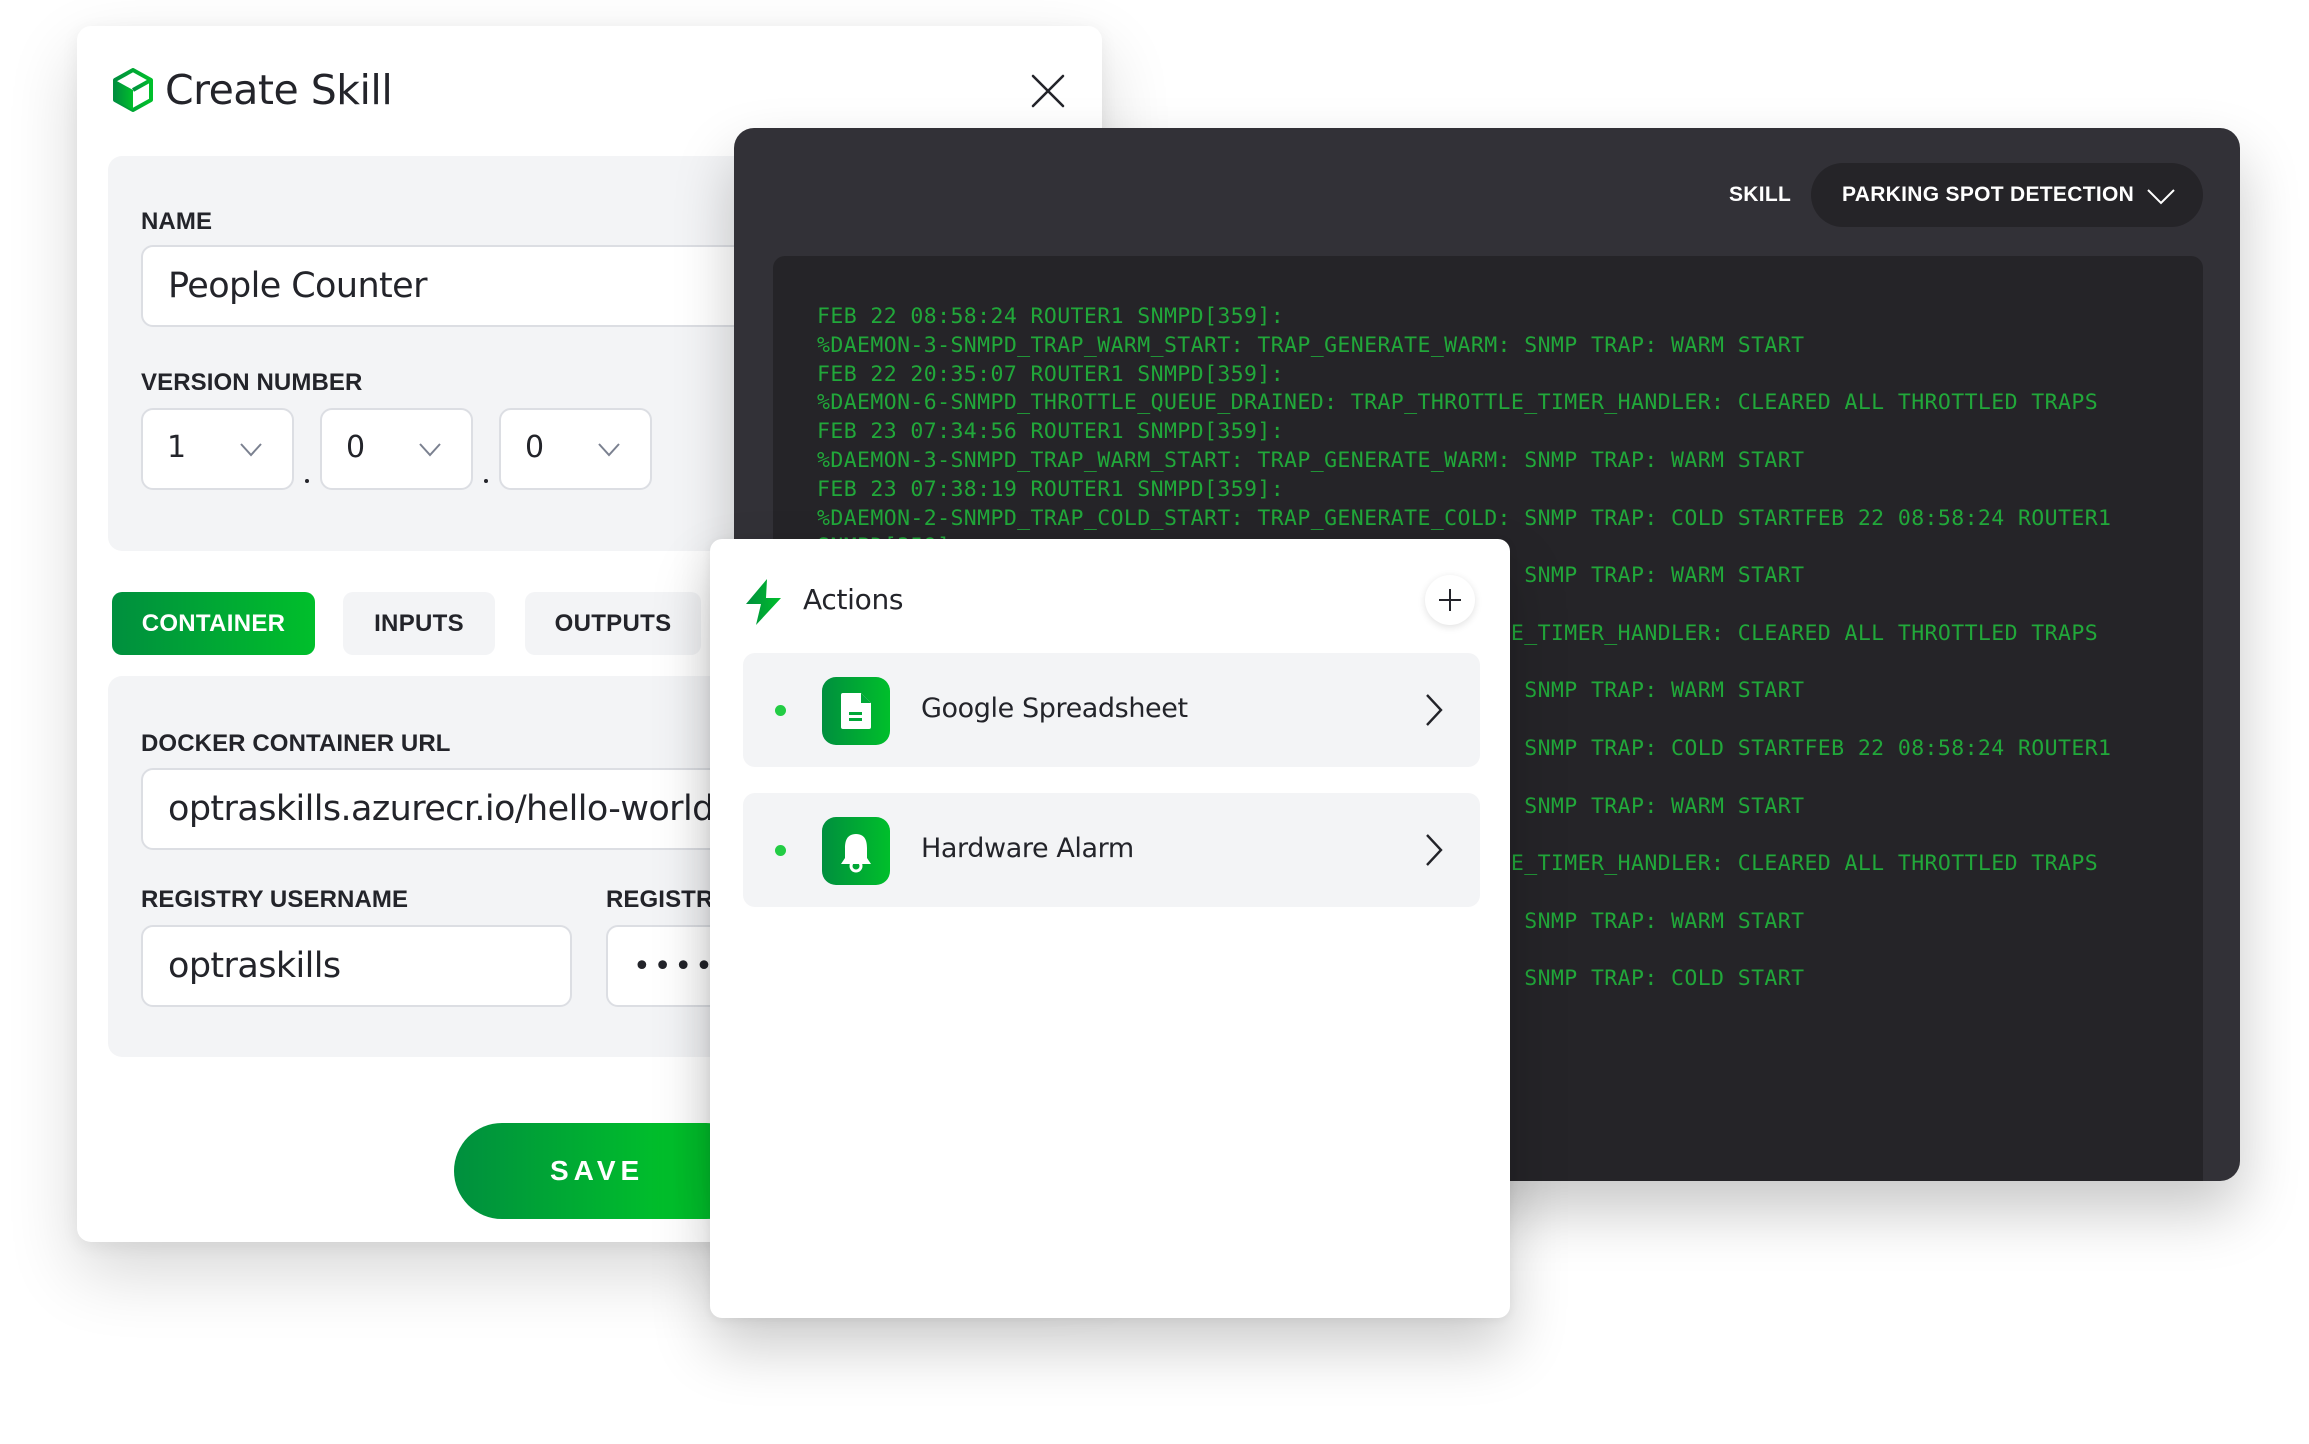  I want to click on tab-inputs: INPUTS, so click(419, 623).